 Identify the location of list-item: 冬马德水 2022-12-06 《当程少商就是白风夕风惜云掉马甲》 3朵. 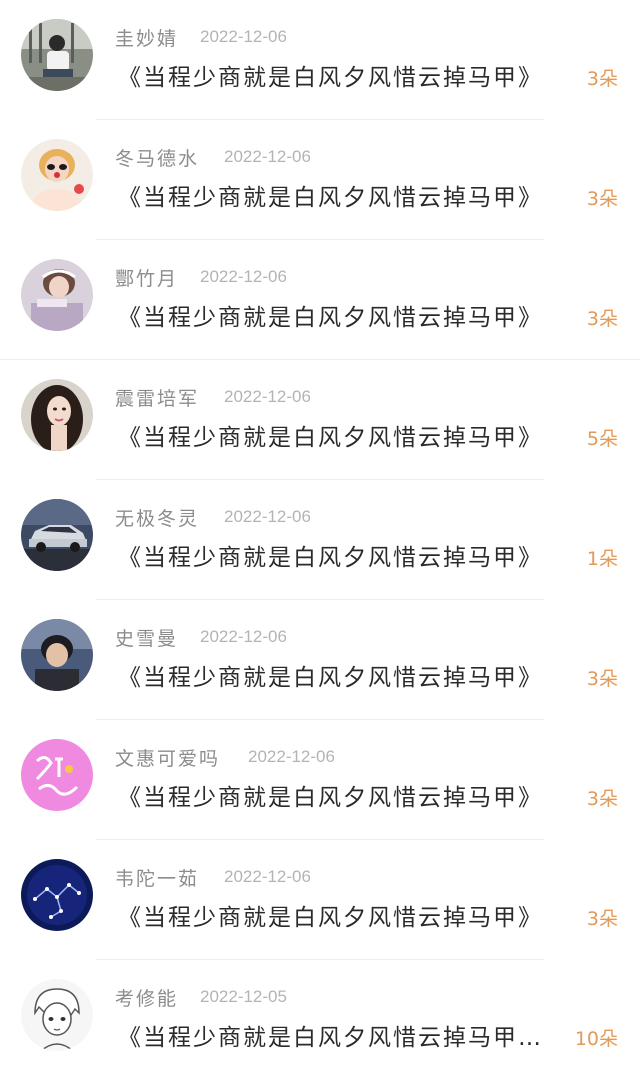
(320, 180).